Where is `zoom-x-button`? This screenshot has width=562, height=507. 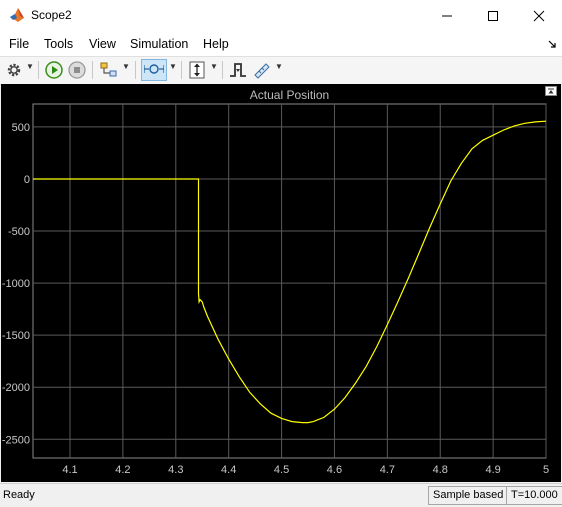
zoom-x-button is located at coordinates (154, 70).